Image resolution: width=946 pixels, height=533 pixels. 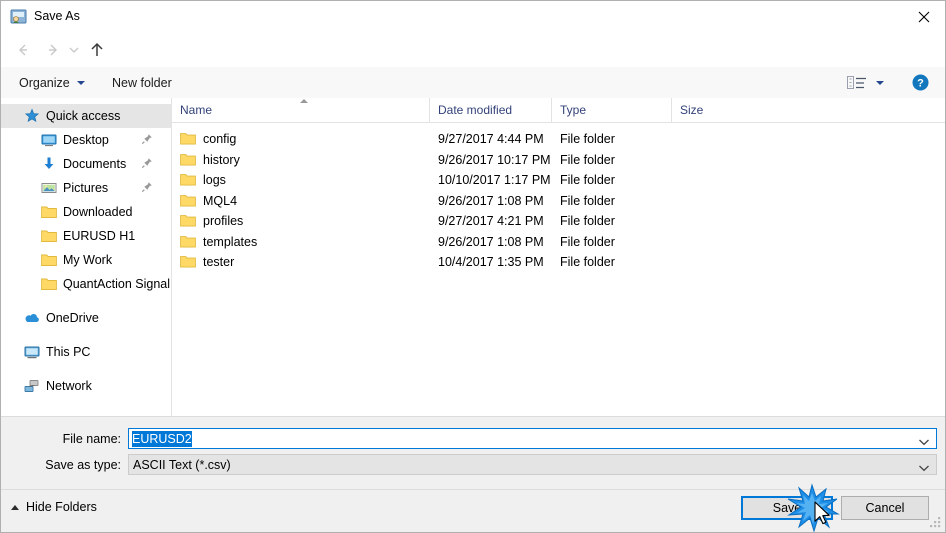 What do you see at coordinates (86, 236) in the screenshot?
I see `sidebar-item-eurusd-h1: EURUSD H1` at bounding box center [86, 236].